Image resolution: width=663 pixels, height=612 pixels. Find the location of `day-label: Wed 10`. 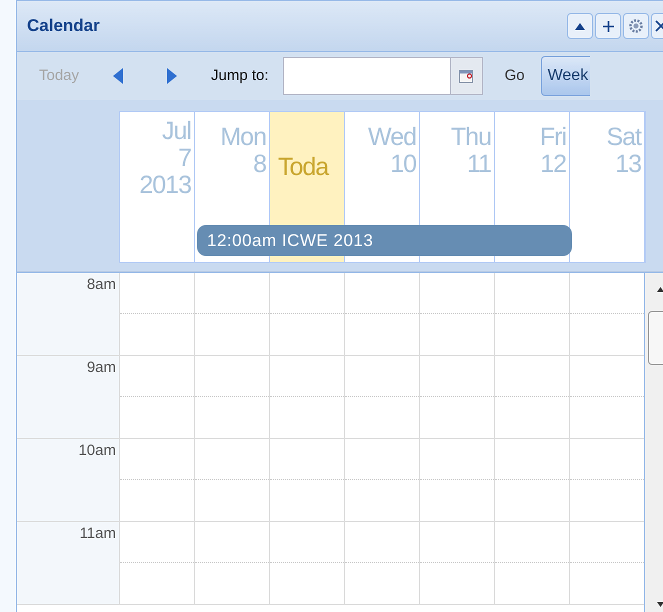

day-label: Wed 10 is located at coordinates (392, 151).